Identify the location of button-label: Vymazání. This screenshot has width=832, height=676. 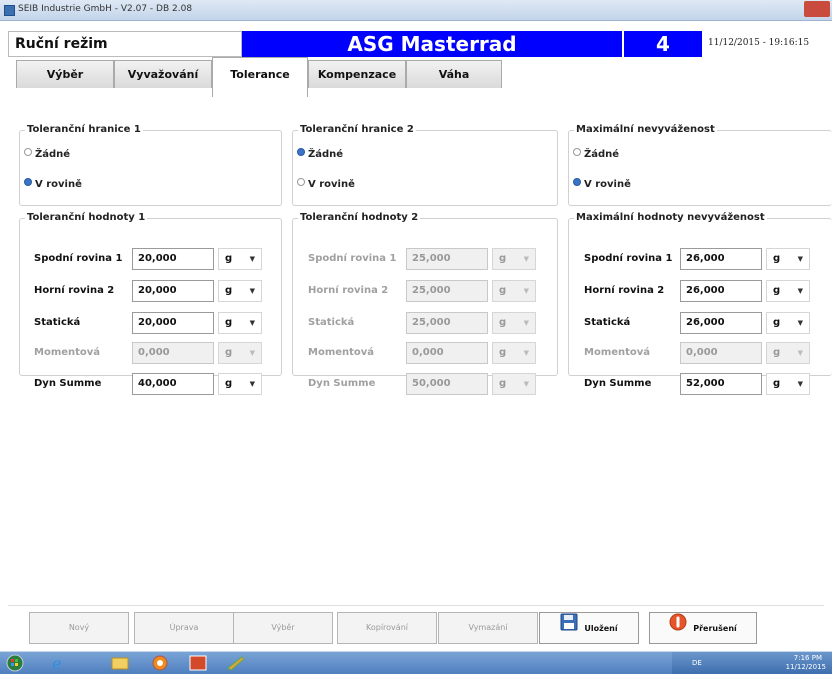
(488, 627).